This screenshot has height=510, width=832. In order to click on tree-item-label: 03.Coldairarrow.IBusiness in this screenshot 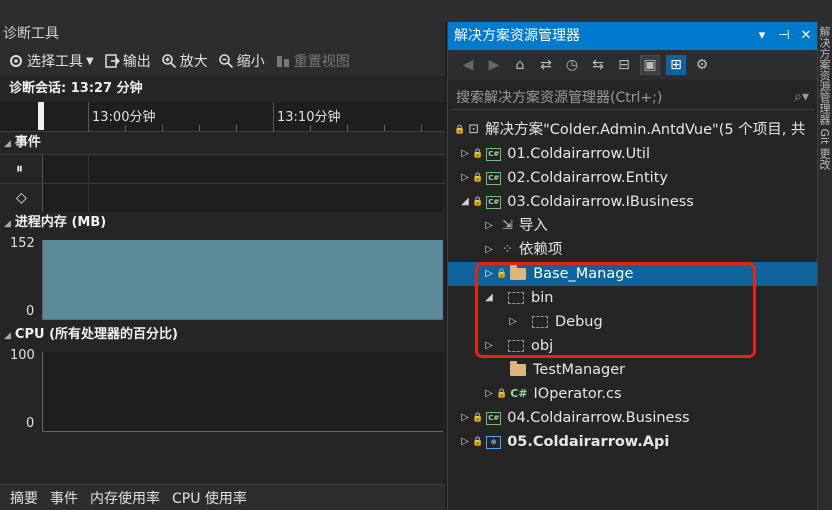, I will do `click(600, 202)`.